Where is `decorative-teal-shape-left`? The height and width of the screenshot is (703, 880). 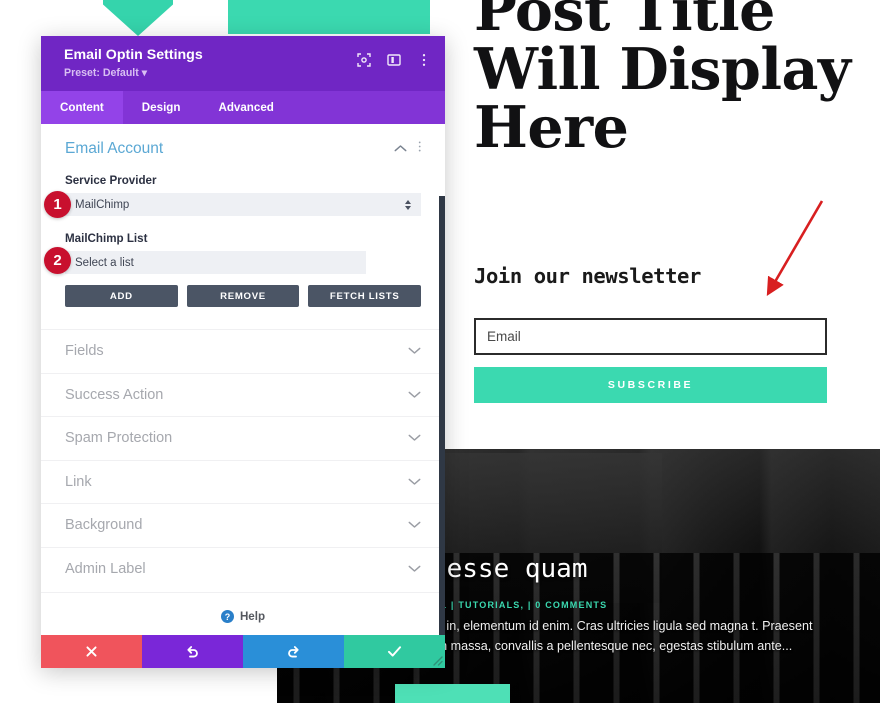 decorative-teal-shape-left is located at coordinates (138, 18).